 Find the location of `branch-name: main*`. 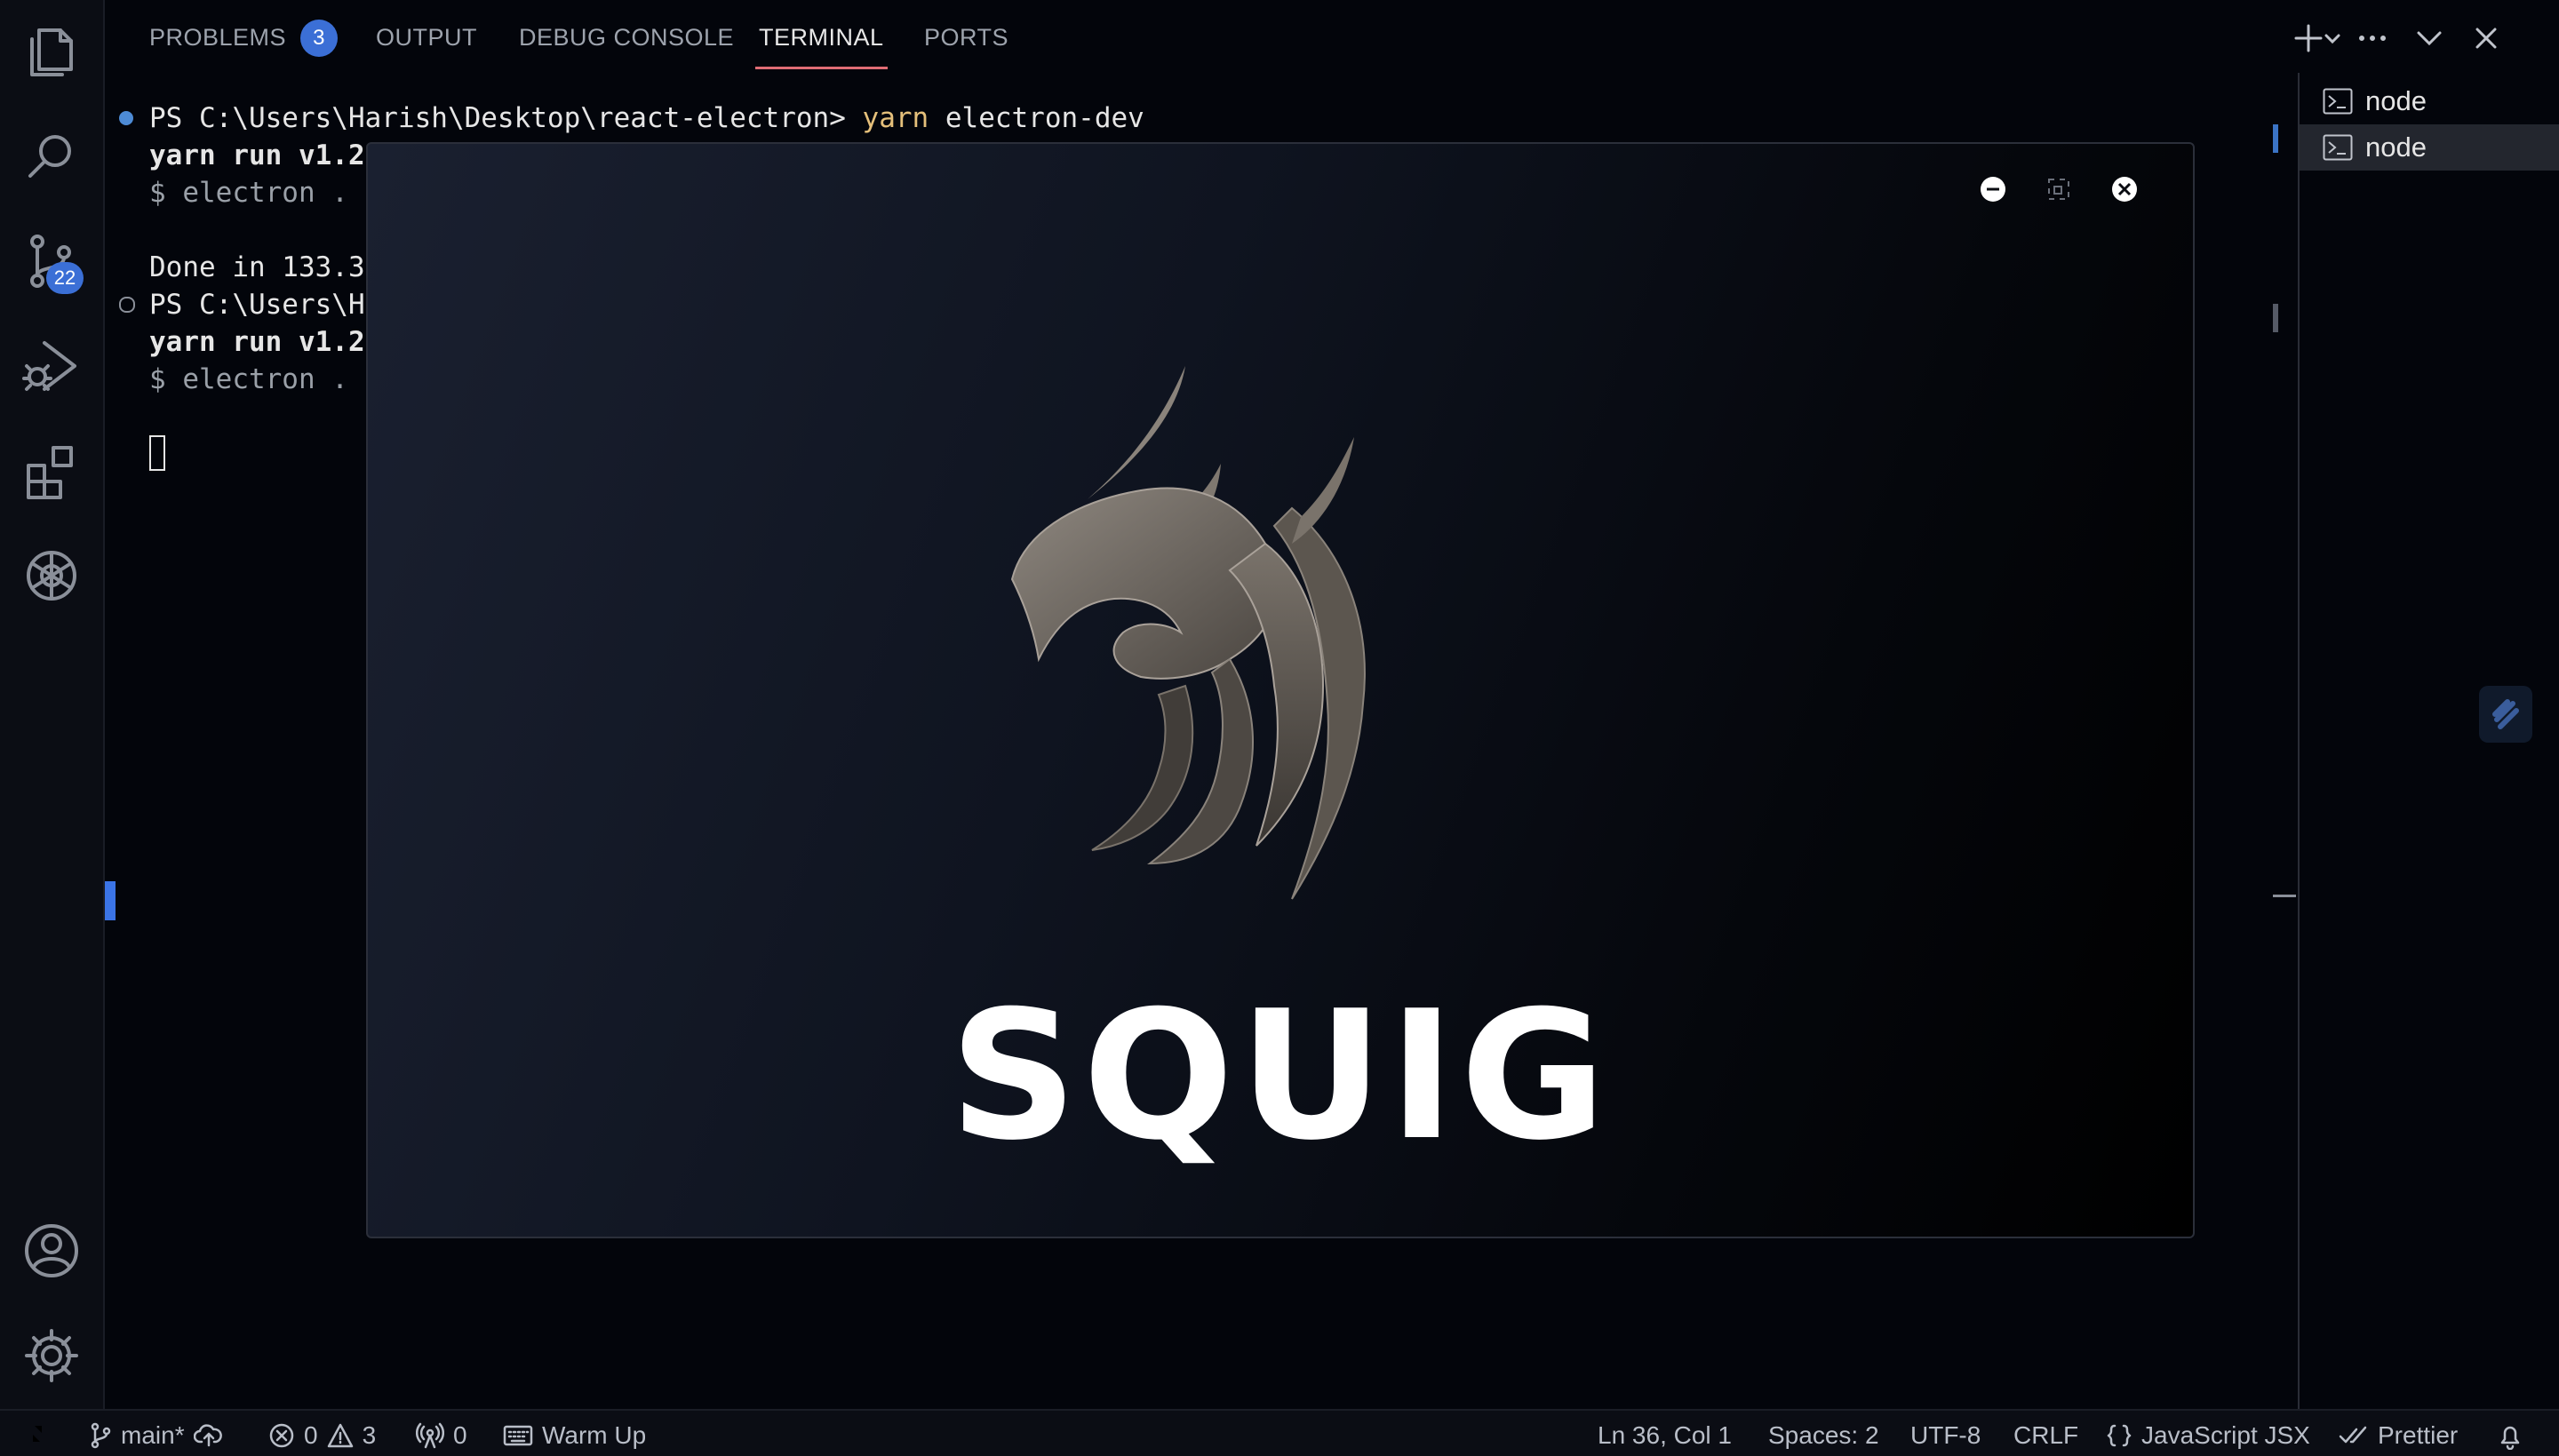

branch-name: main* is located at coordinates (153, 1435).